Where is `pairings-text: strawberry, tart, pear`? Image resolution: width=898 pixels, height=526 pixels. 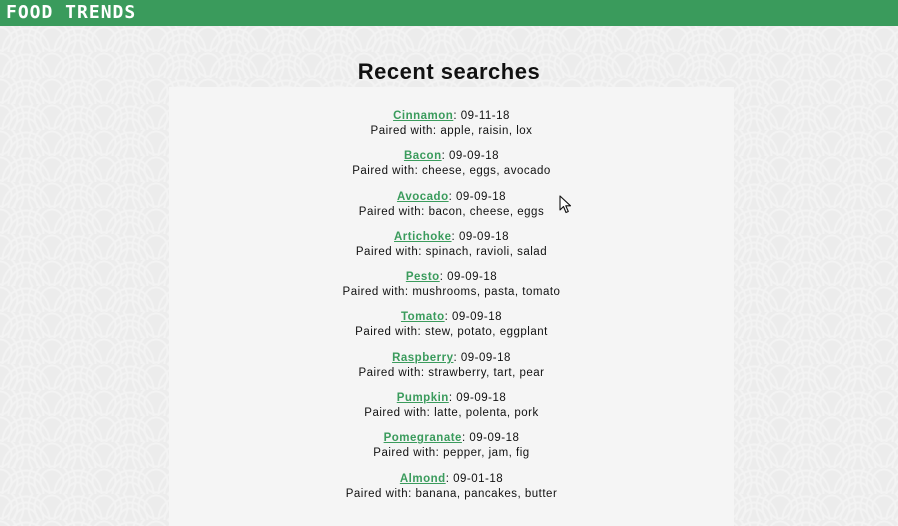 pairings-text: strawberry, tart, pear is located at coordinates (486, 372).